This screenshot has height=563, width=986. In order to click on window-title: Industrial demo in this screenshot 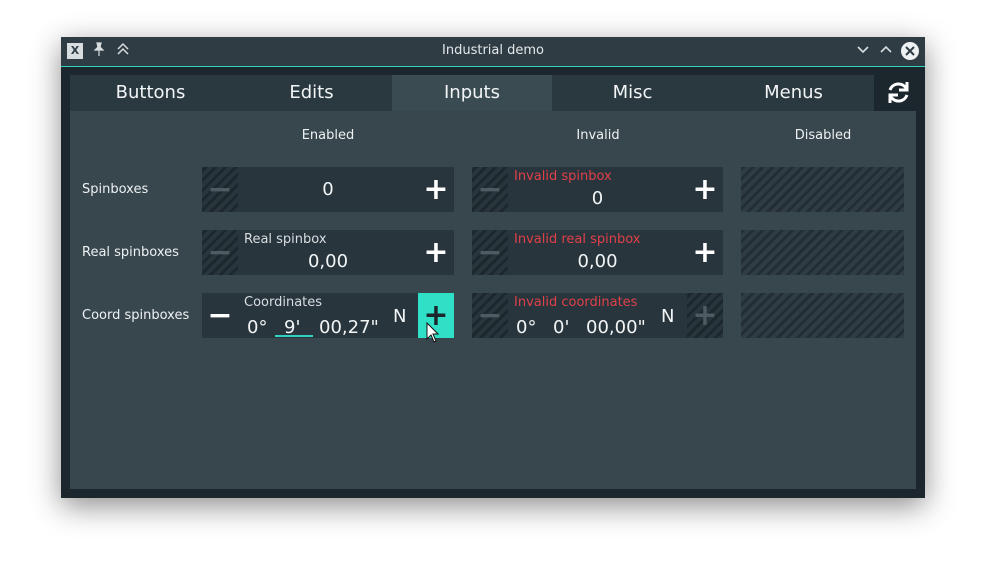, I will do `click(493, 50)`.